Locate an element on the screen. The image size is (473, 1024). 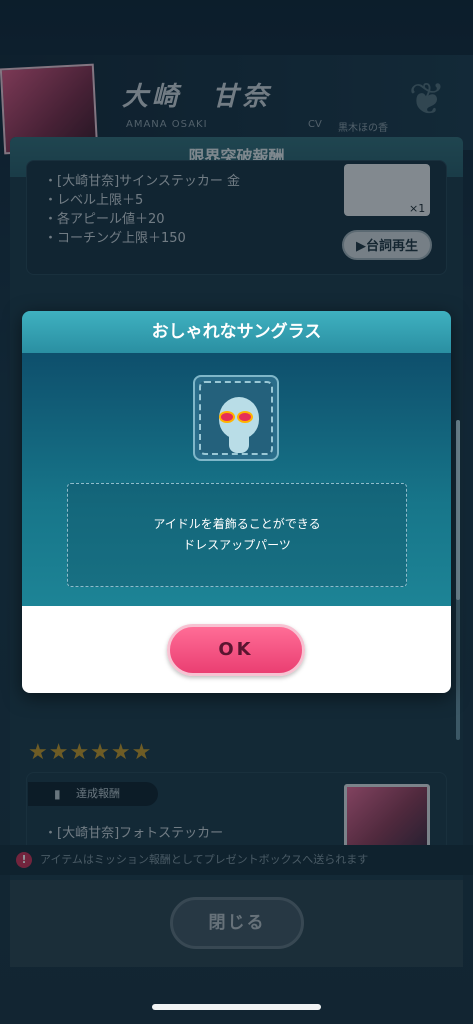
modal-title: おしゃれなサングラス is located at coordinates (236, 332).